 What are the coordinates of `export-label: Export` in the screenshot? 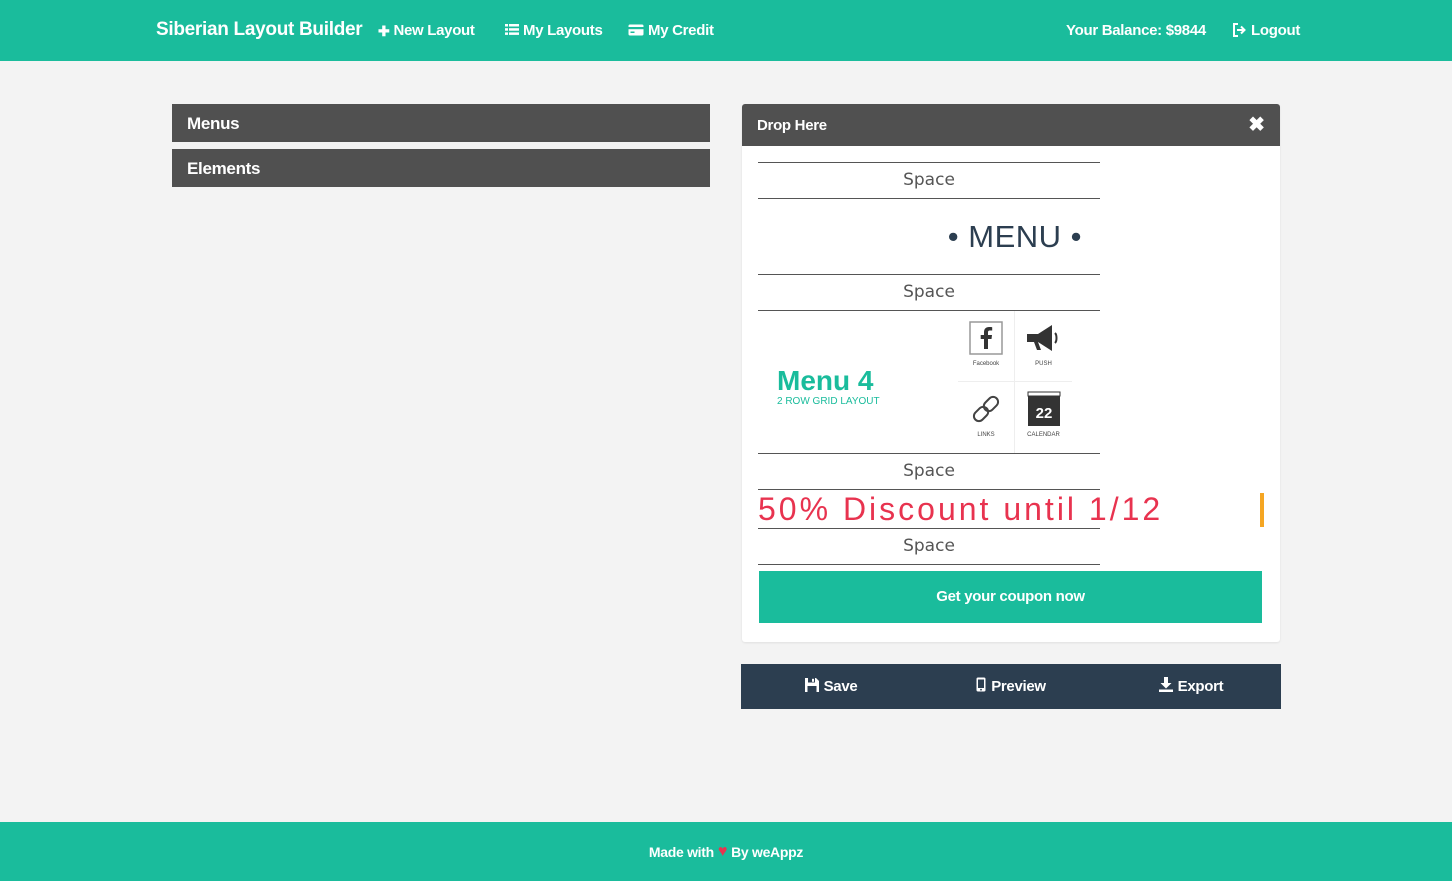 It's located at (1200, 686).